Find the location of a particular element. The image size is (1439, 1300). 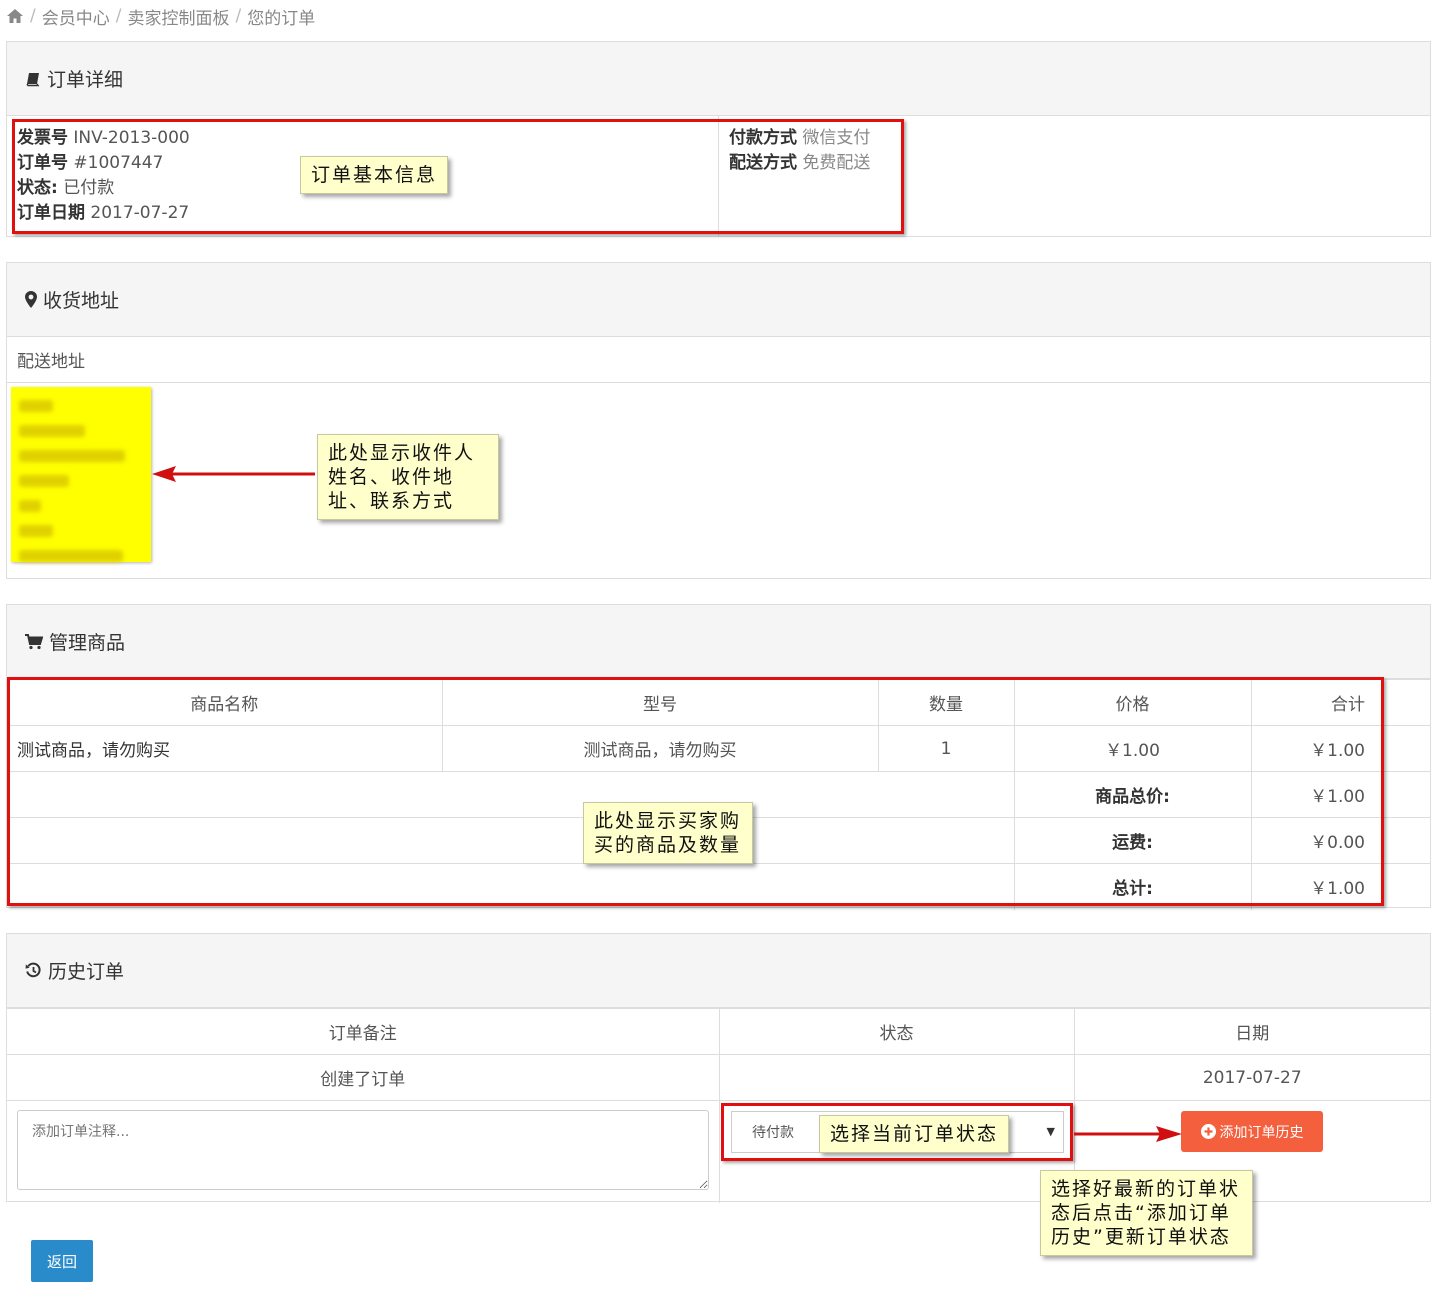

order-comment-input is located at coordinates (363, 1150).